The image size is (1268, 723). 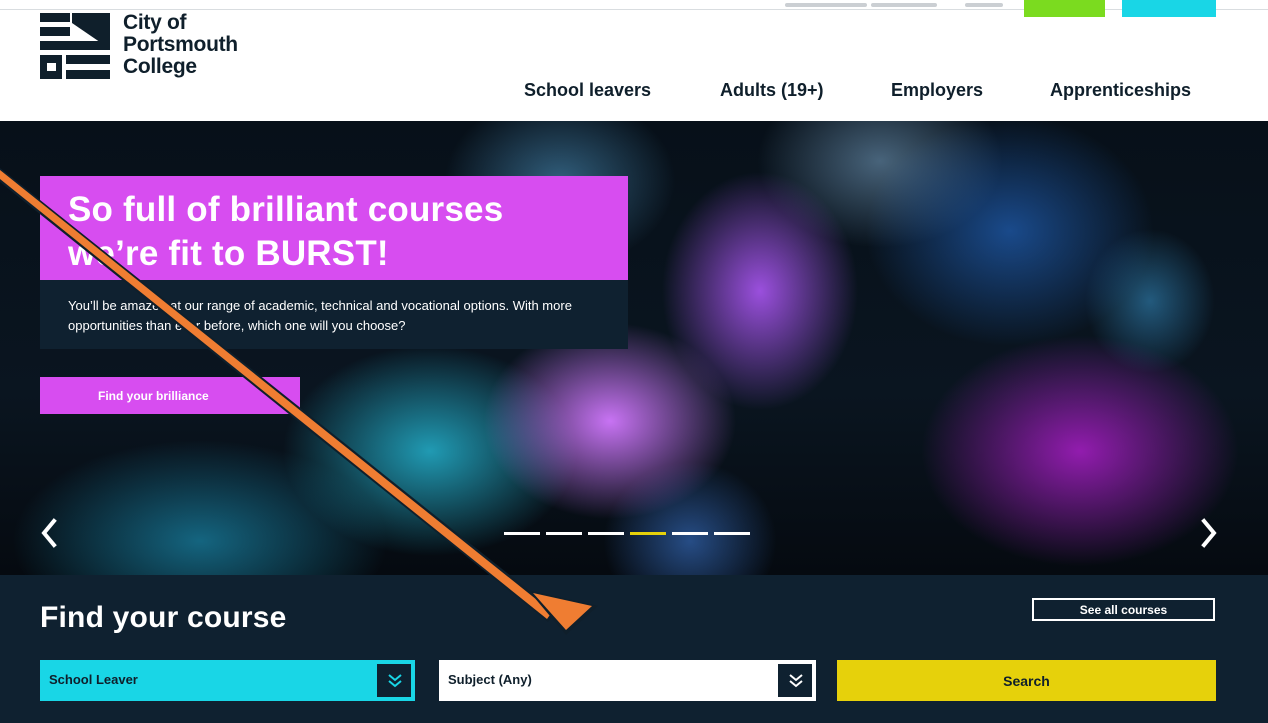 I want to click on carousel-prev-button, so click(x=49, y=533).